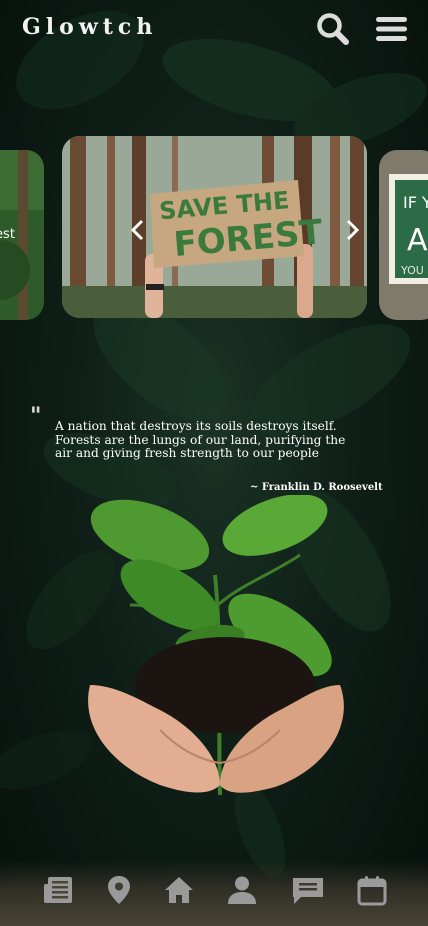  I want to click on quote-author: ~ Franklin D. Roosevelt, so click(316, 487).